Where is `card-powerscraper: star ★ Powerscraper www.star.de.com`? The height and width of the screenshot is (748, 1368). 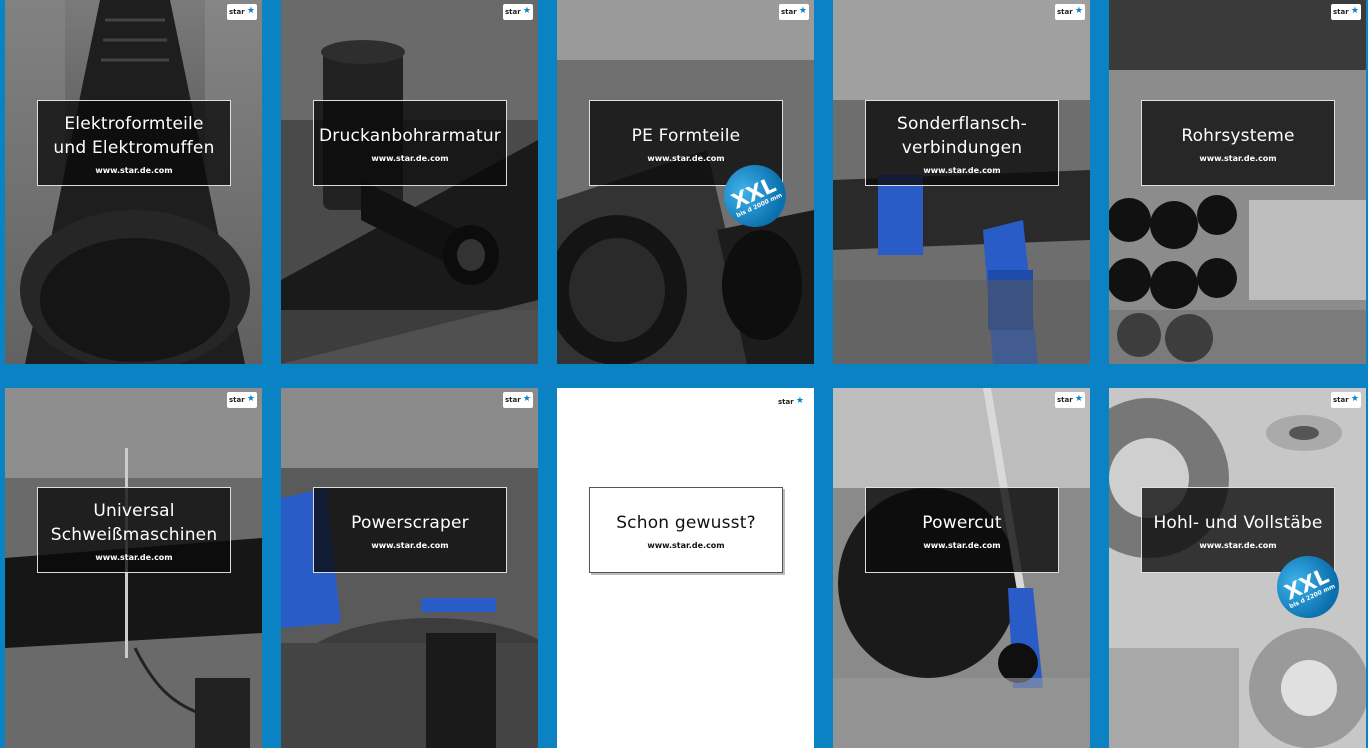 card-powerscraper: star ★ Powerscraper www.star.de.com is located at coordinates (409, 568).